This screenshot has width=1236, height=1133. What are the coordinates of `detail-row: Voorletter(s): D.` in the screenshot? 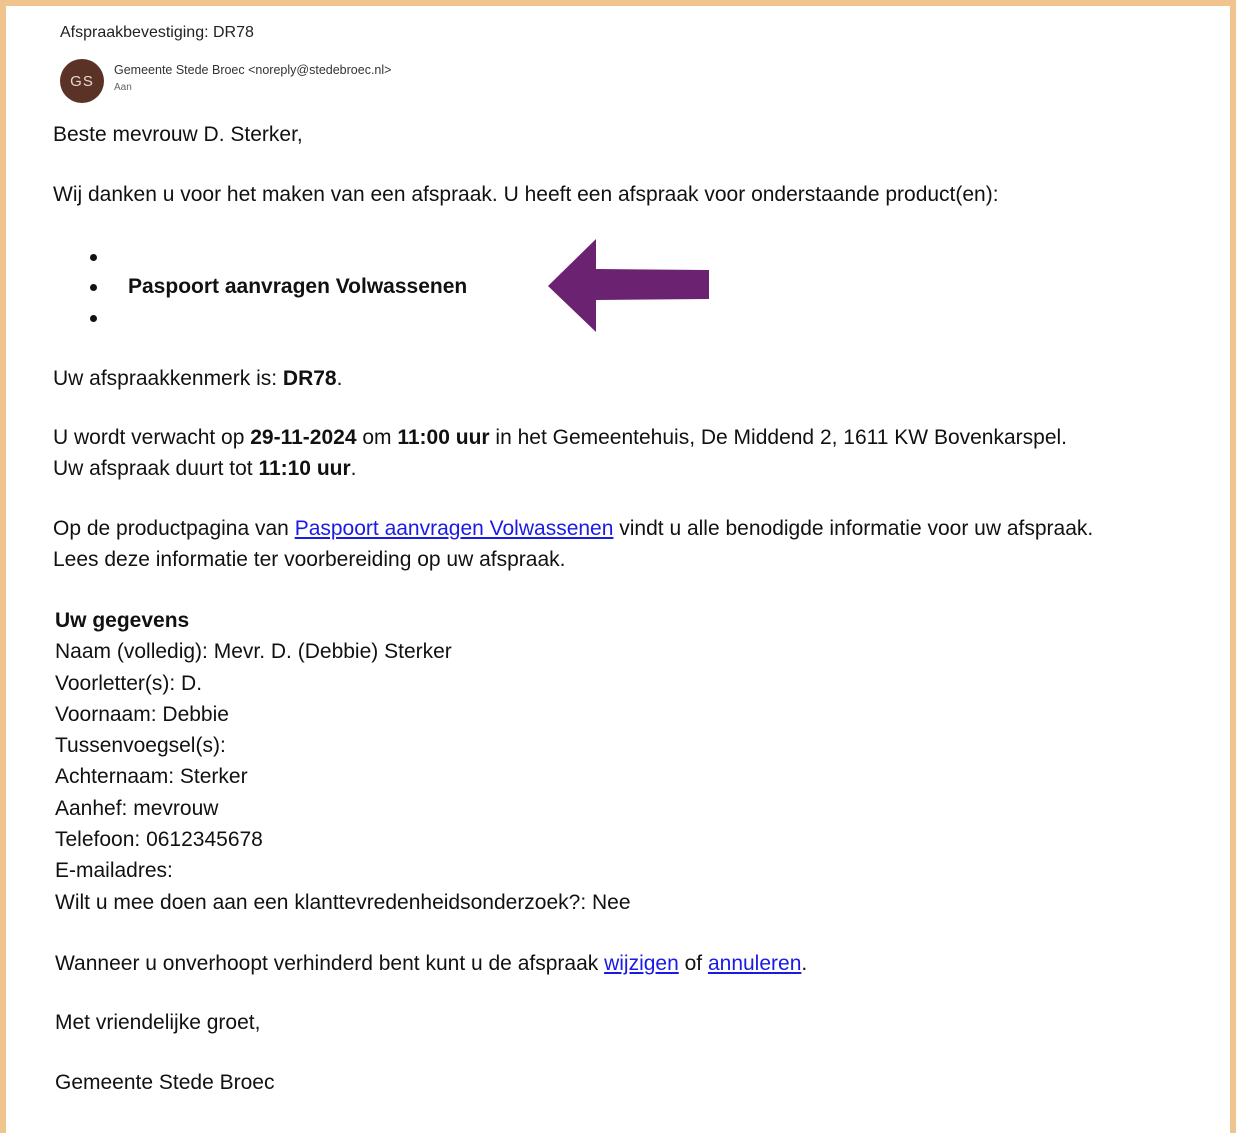 It's located at (129, 683).